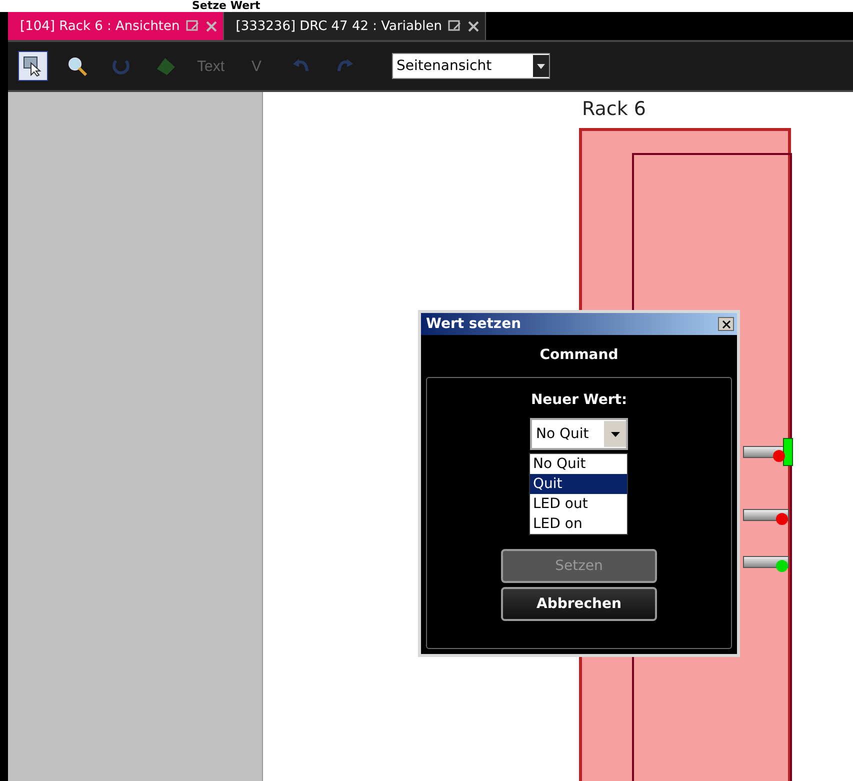 The height and width of the screenshot is (781, 853). What do you see at coordinates (474, 324) in the screenshot?
I see `dialog-title: Wert setzen` at bounding box center [474, 324].